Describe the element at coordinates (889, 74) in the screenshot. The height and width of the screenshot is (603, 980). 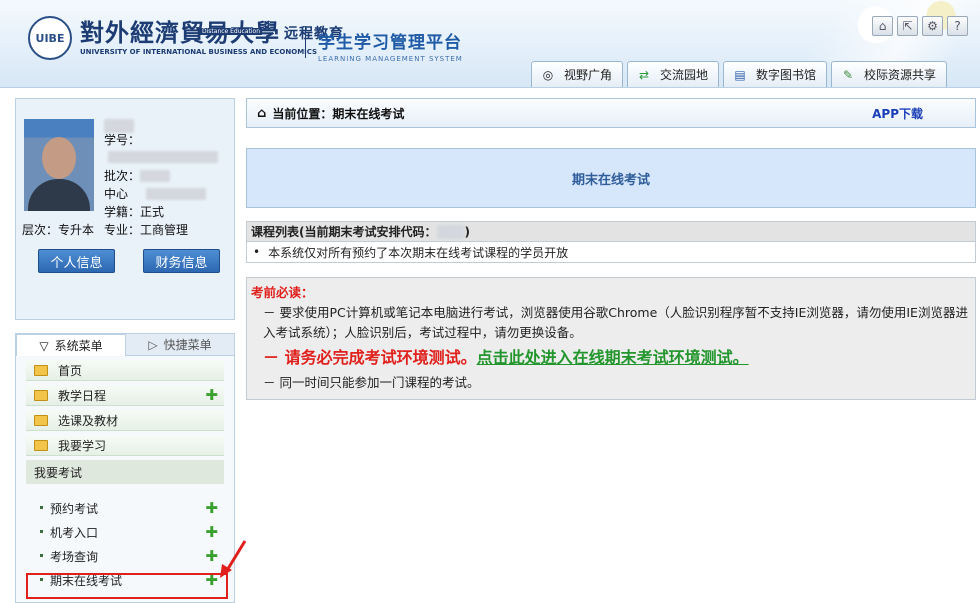
I see `tab-resource-share: ✎ 校际资源共享` at that location.